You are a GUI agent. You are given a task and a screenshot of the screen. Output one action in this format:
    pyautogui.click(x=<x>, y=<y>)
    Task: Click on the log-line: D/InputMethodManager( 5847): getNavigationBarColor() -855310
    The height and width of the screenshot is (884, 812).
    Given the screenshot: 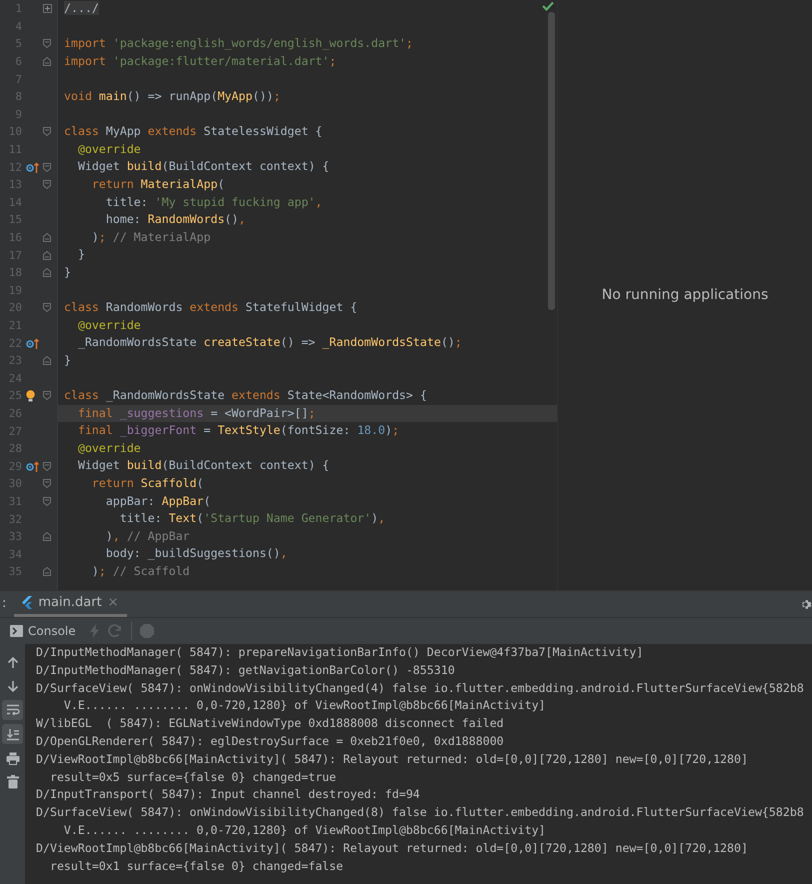 What is the action you would take?
    pyautogui.click(x=246, y=670)
    